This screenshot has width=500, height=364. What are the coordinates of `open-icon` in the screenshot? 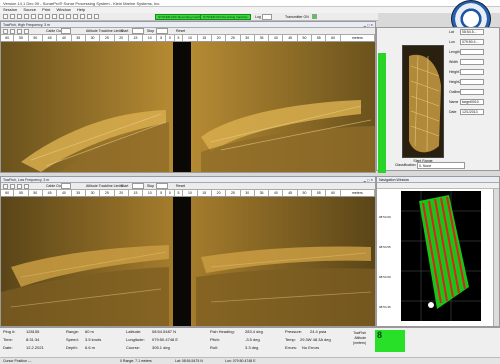 It's located at (5, 16).